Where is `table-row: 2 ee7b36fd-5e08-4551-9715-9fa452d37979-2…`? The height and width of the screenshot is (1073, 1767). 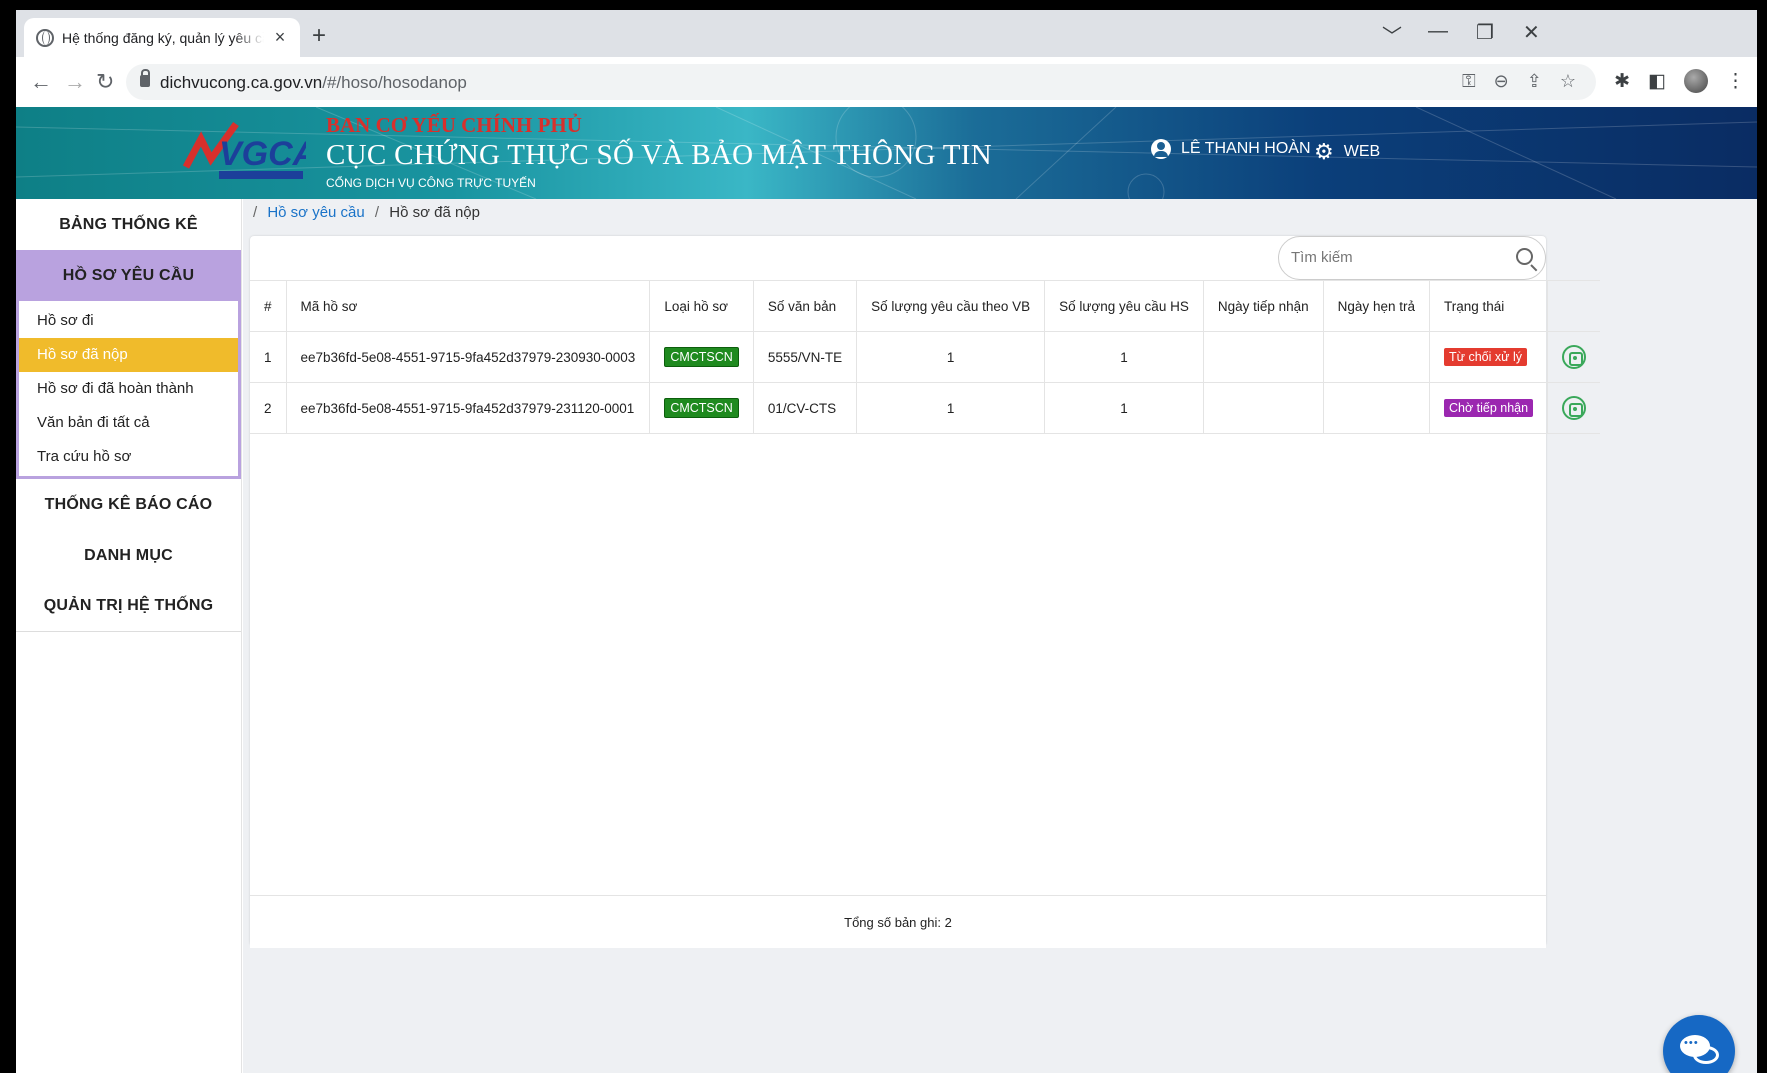 table-row: 2 ee7b36fd-5e08-4551-9715-9fa452d37979-2… is located at coordinates (925, 408).